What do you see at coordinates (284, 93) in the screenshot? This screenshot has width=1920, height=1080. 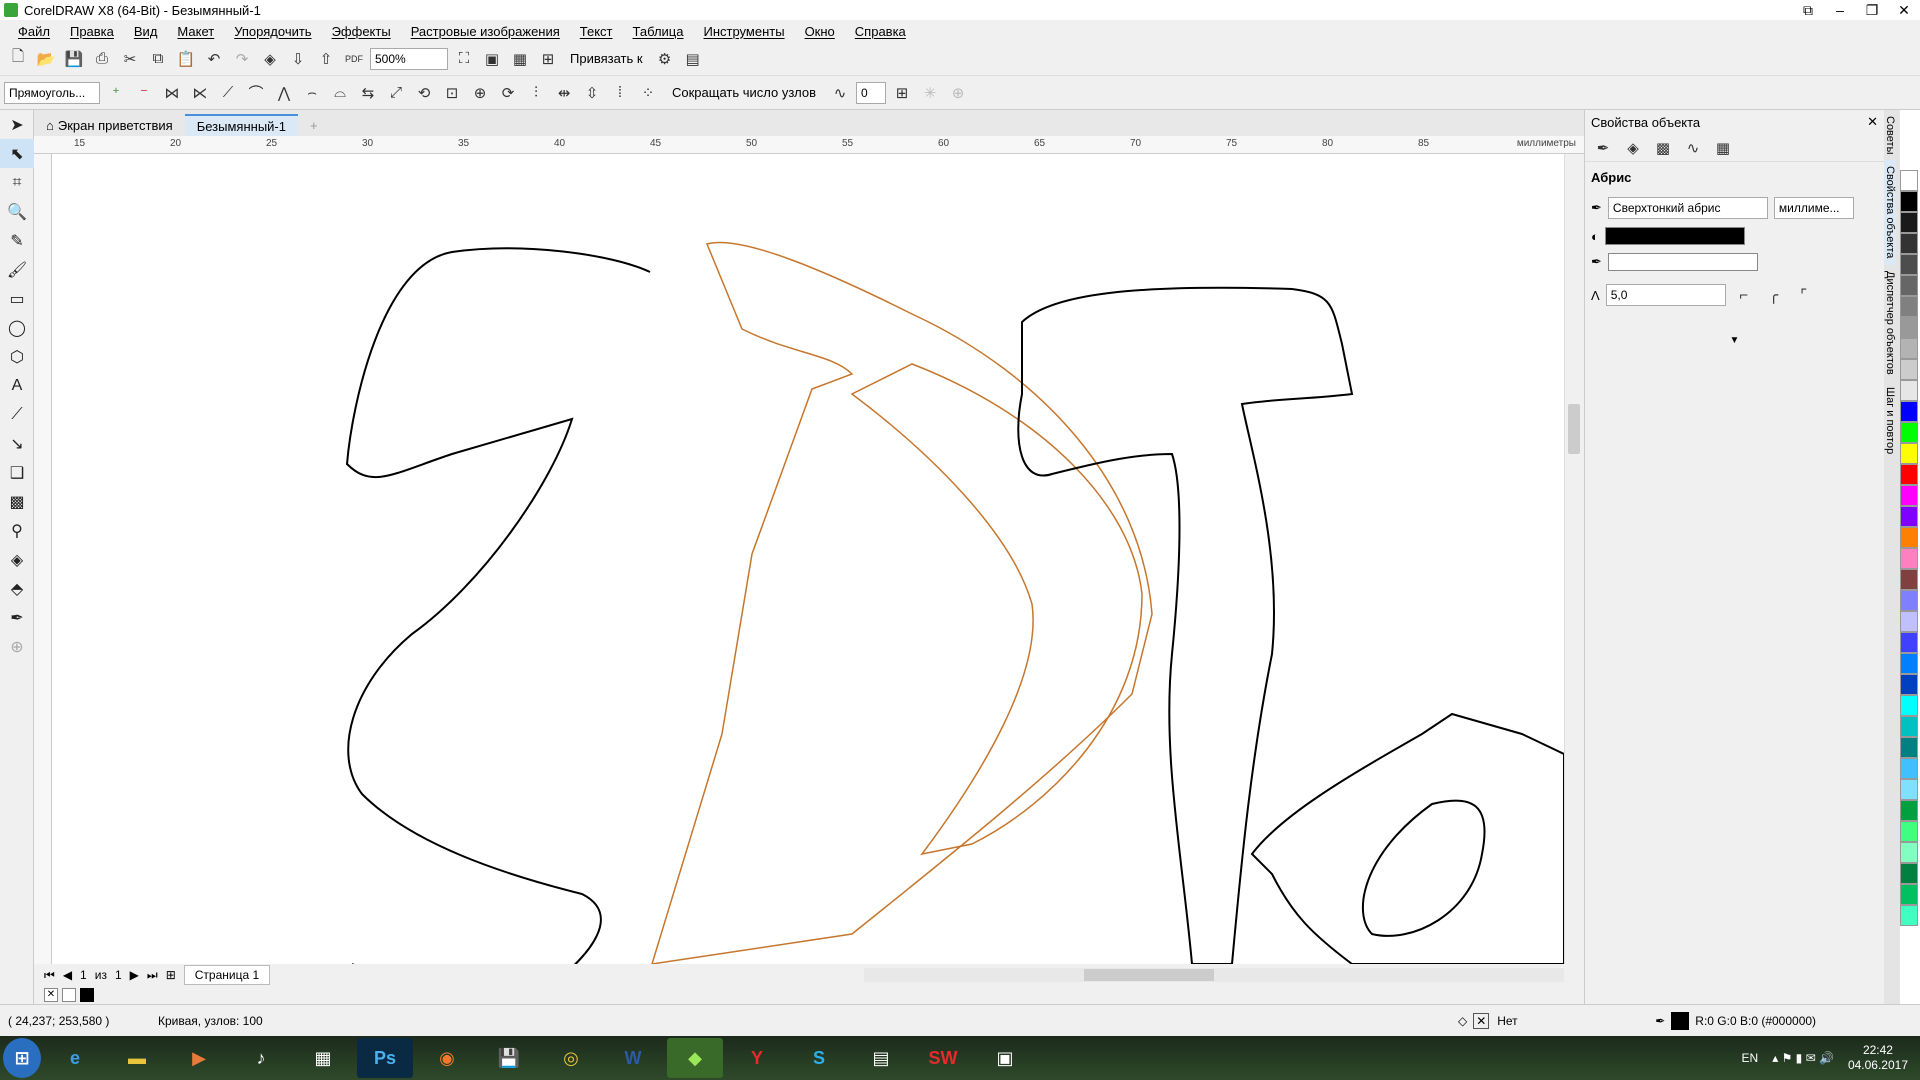 I see `cusp-node-icon: ⋀` at bounding box center [284, 93].